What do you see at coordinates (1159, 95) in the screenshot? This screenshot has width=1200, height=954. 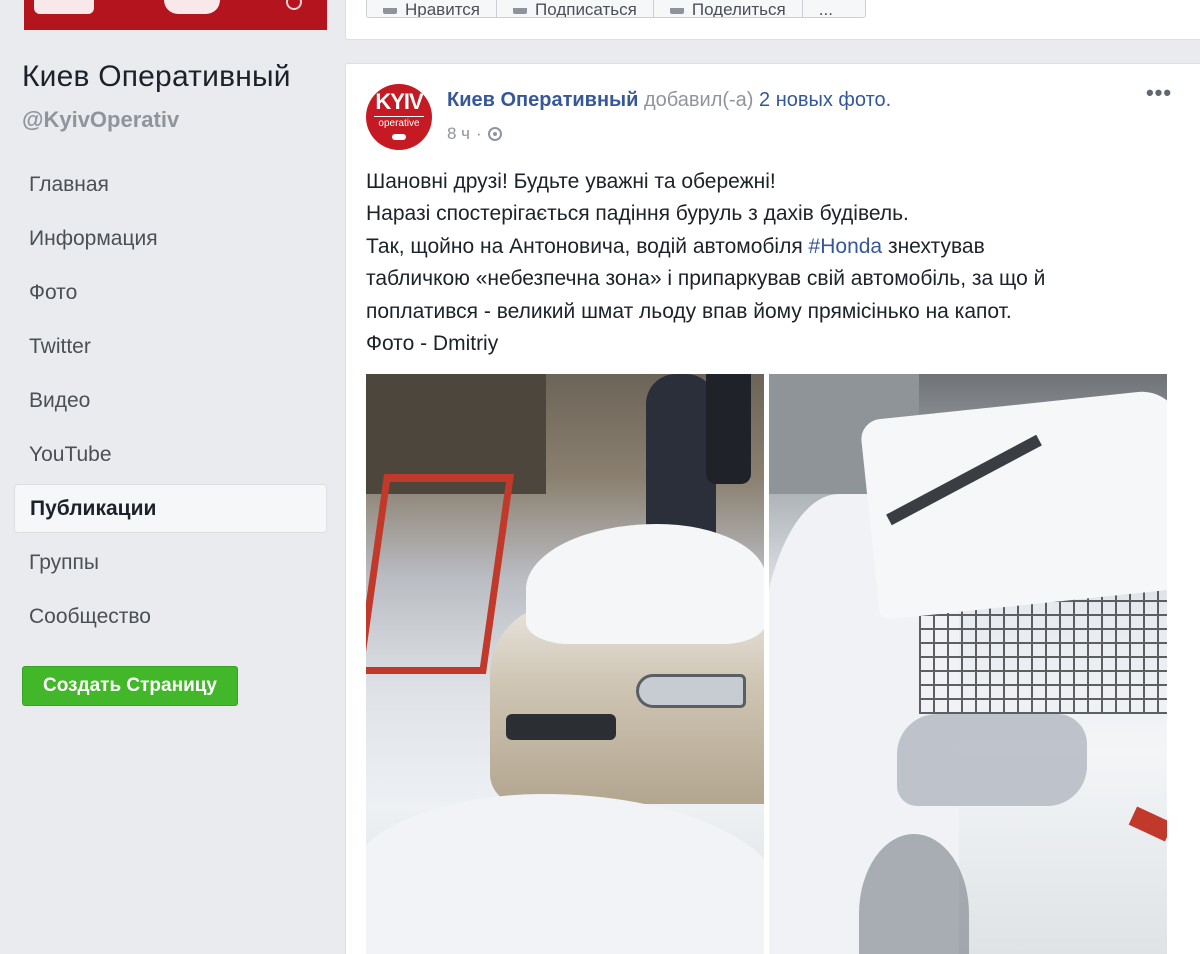 I see `post-more-options-button: •••` at bounding box center [1159, 95].